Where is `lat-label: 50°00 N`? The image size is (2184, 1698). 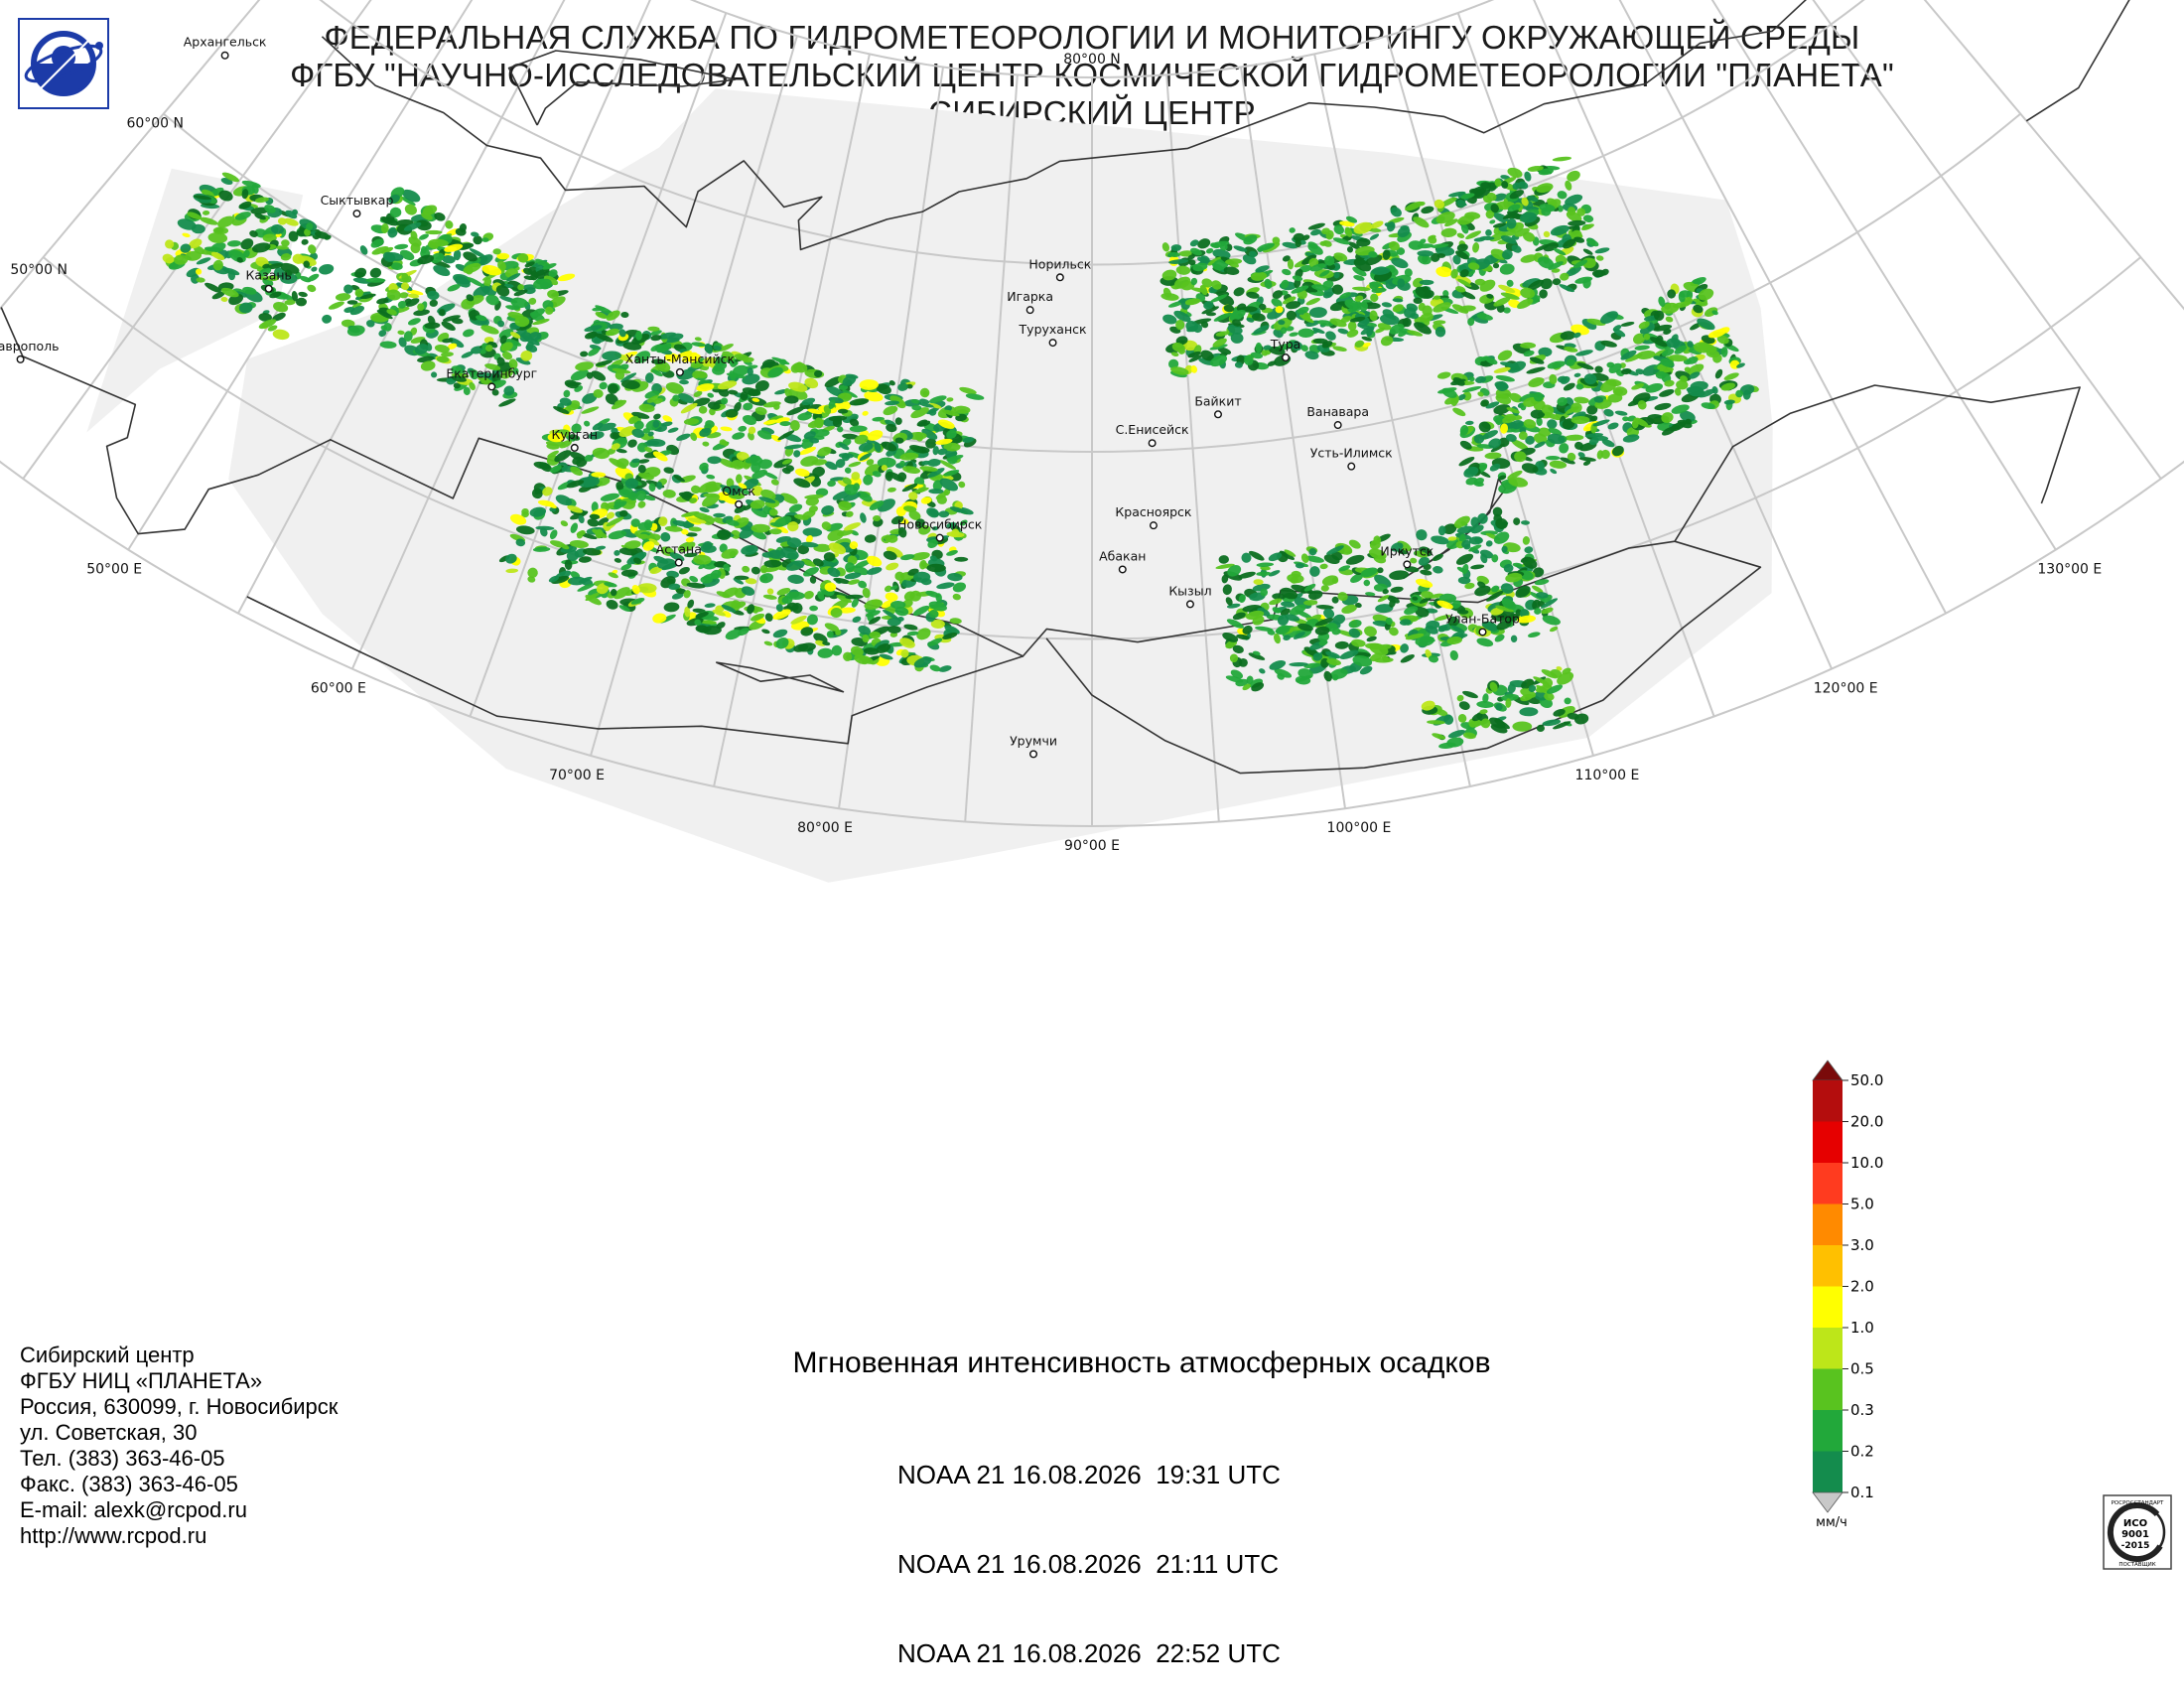
lat-label: 50°00 N is located at coordinates (39, 270).